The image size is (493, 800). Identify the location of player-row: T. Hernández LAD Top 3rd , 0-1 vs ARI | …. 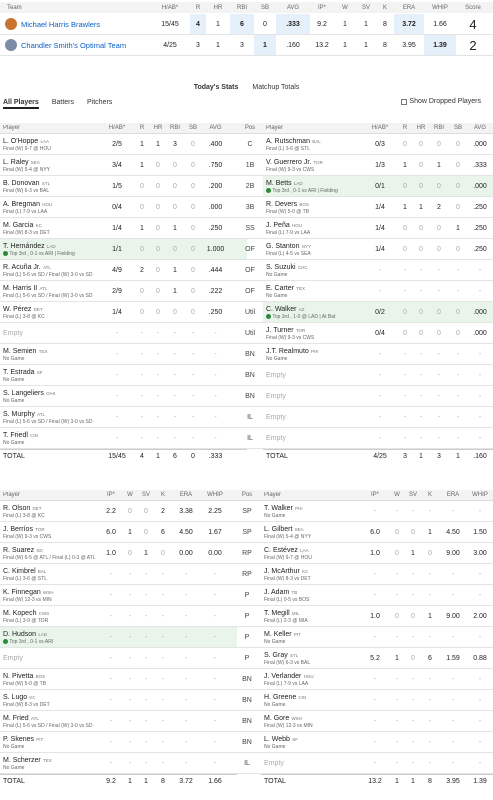
(123, 249).